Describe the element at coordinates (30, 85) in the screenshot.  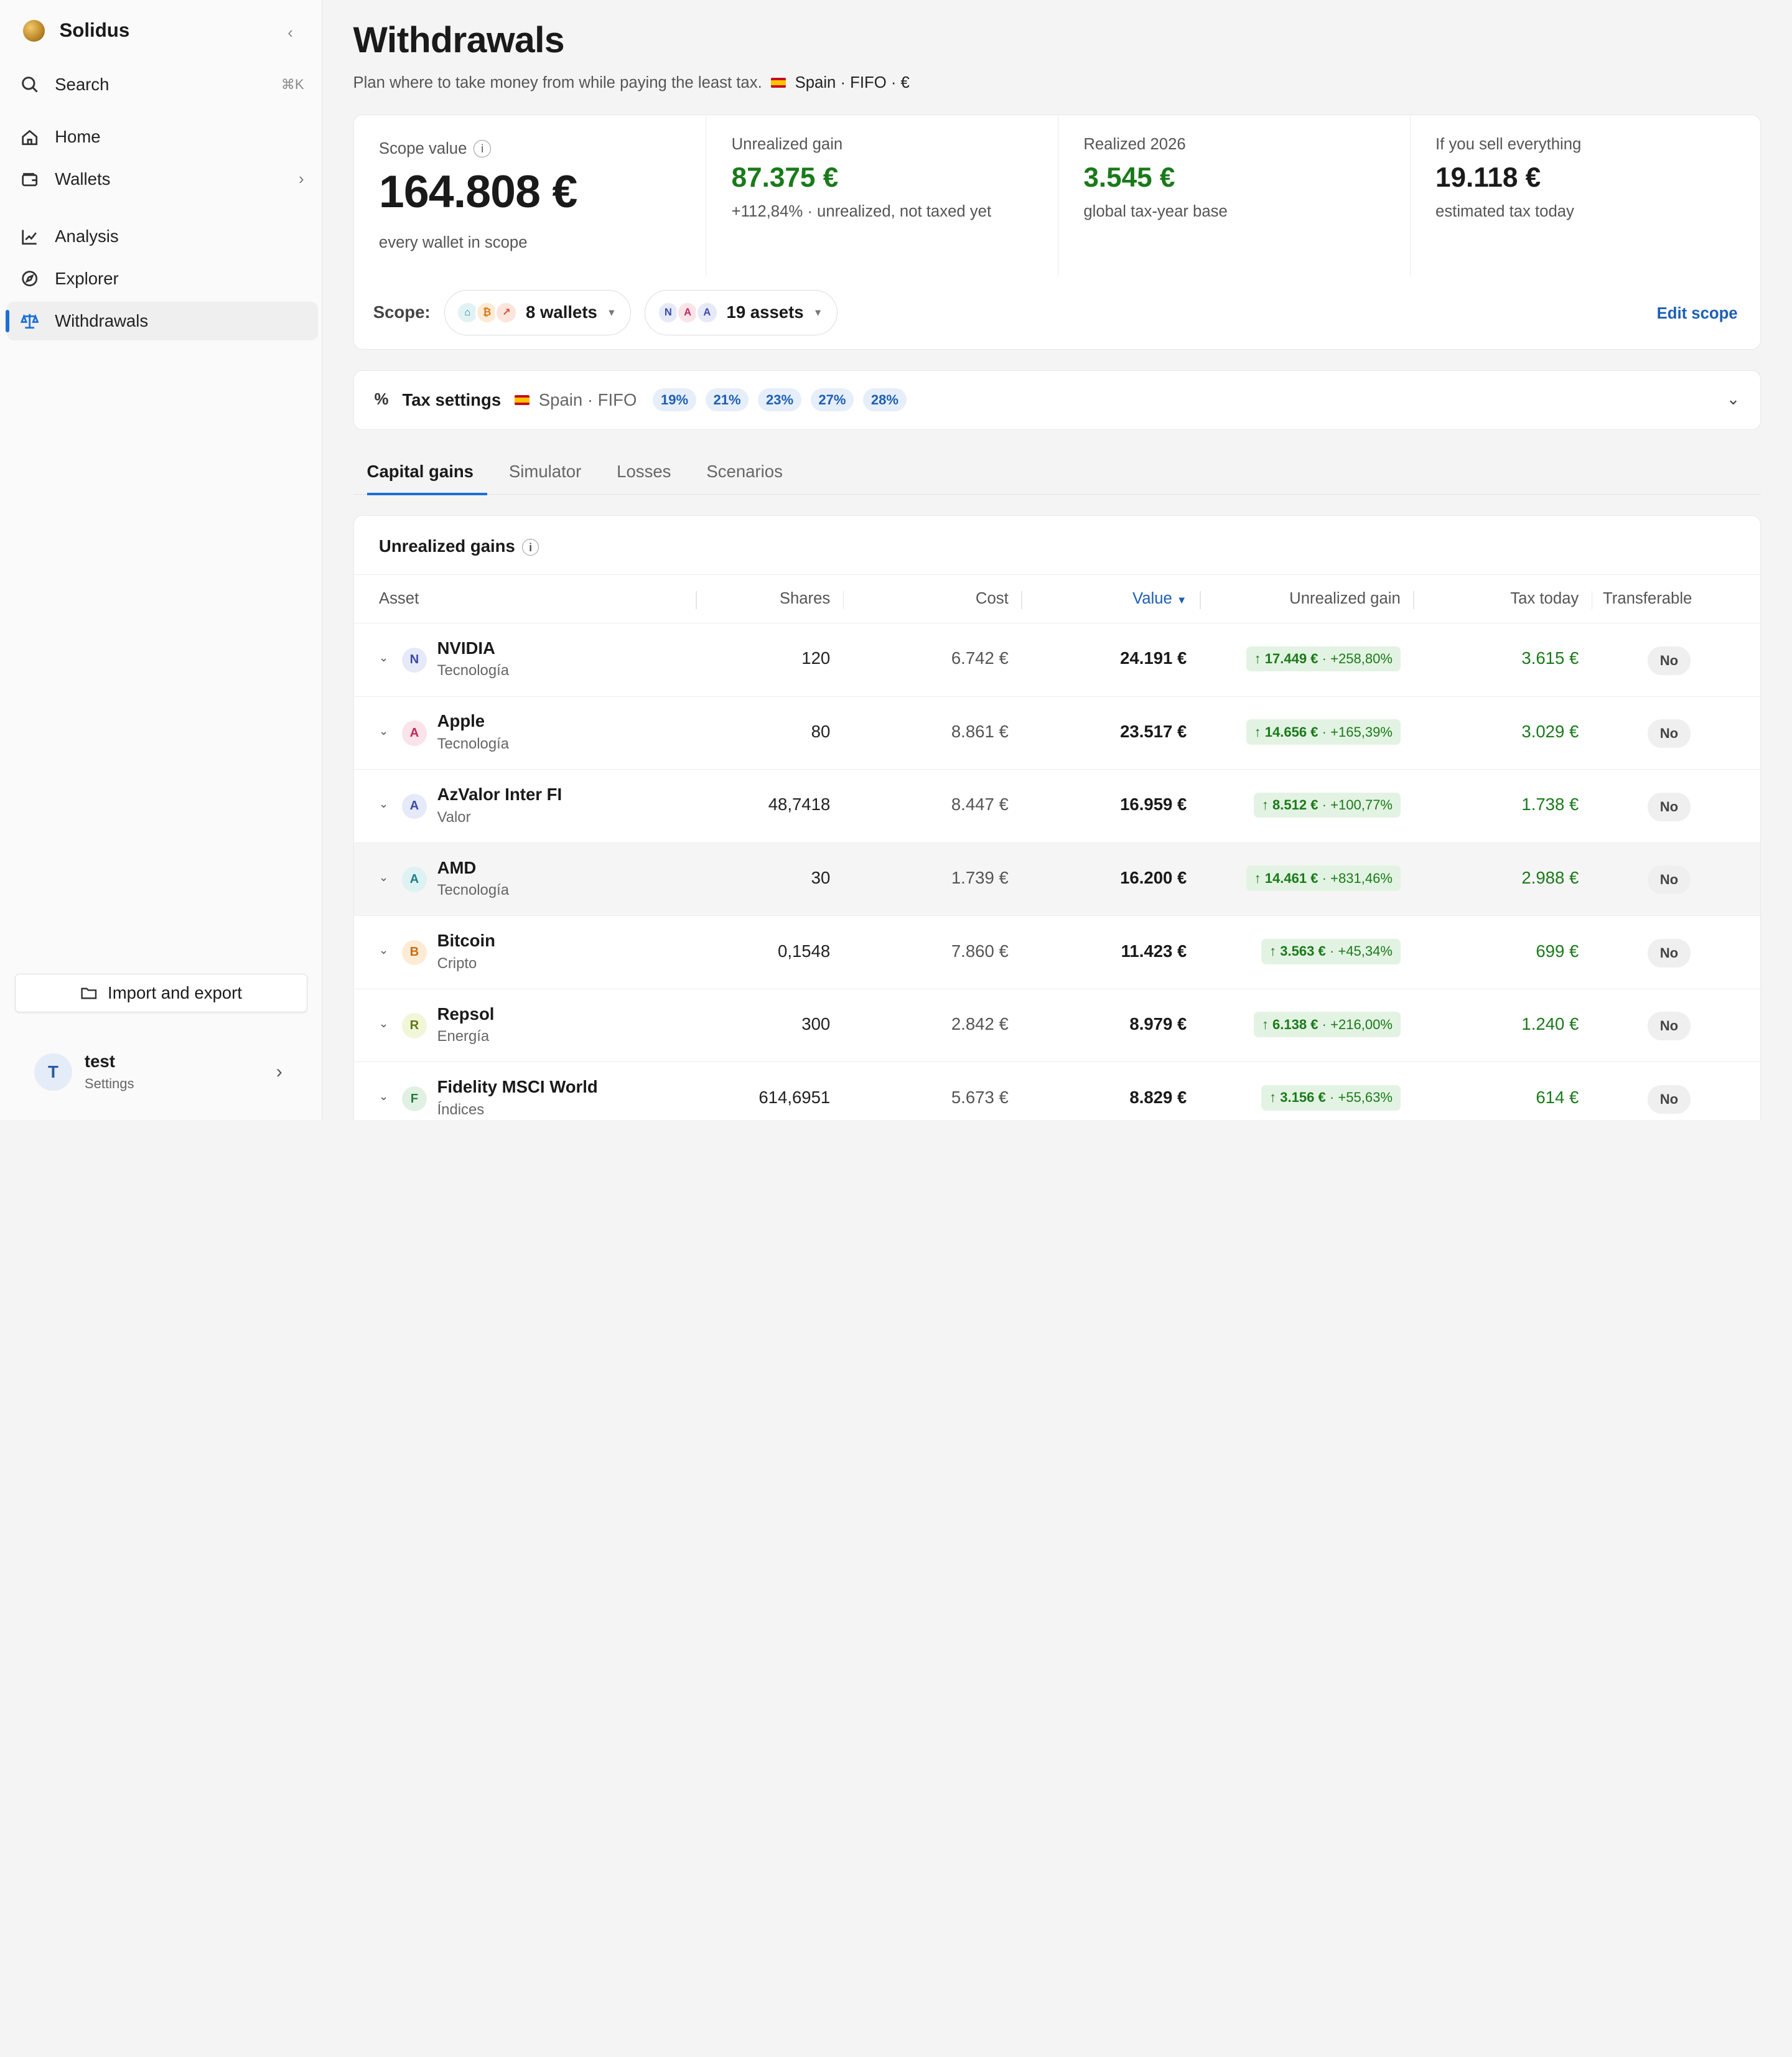
I see `search-icon` at that location.